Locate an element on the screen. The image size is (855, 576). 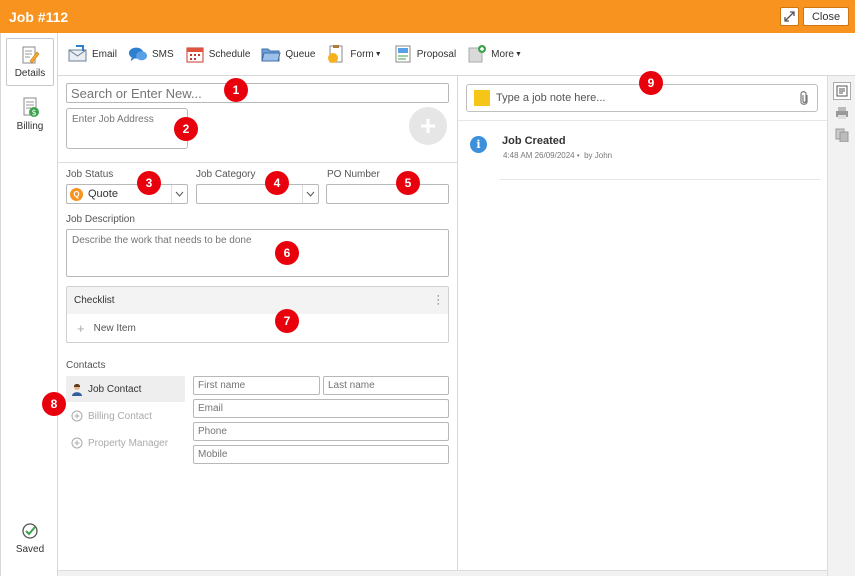
first-name-field is located at coordinates (256, 385).